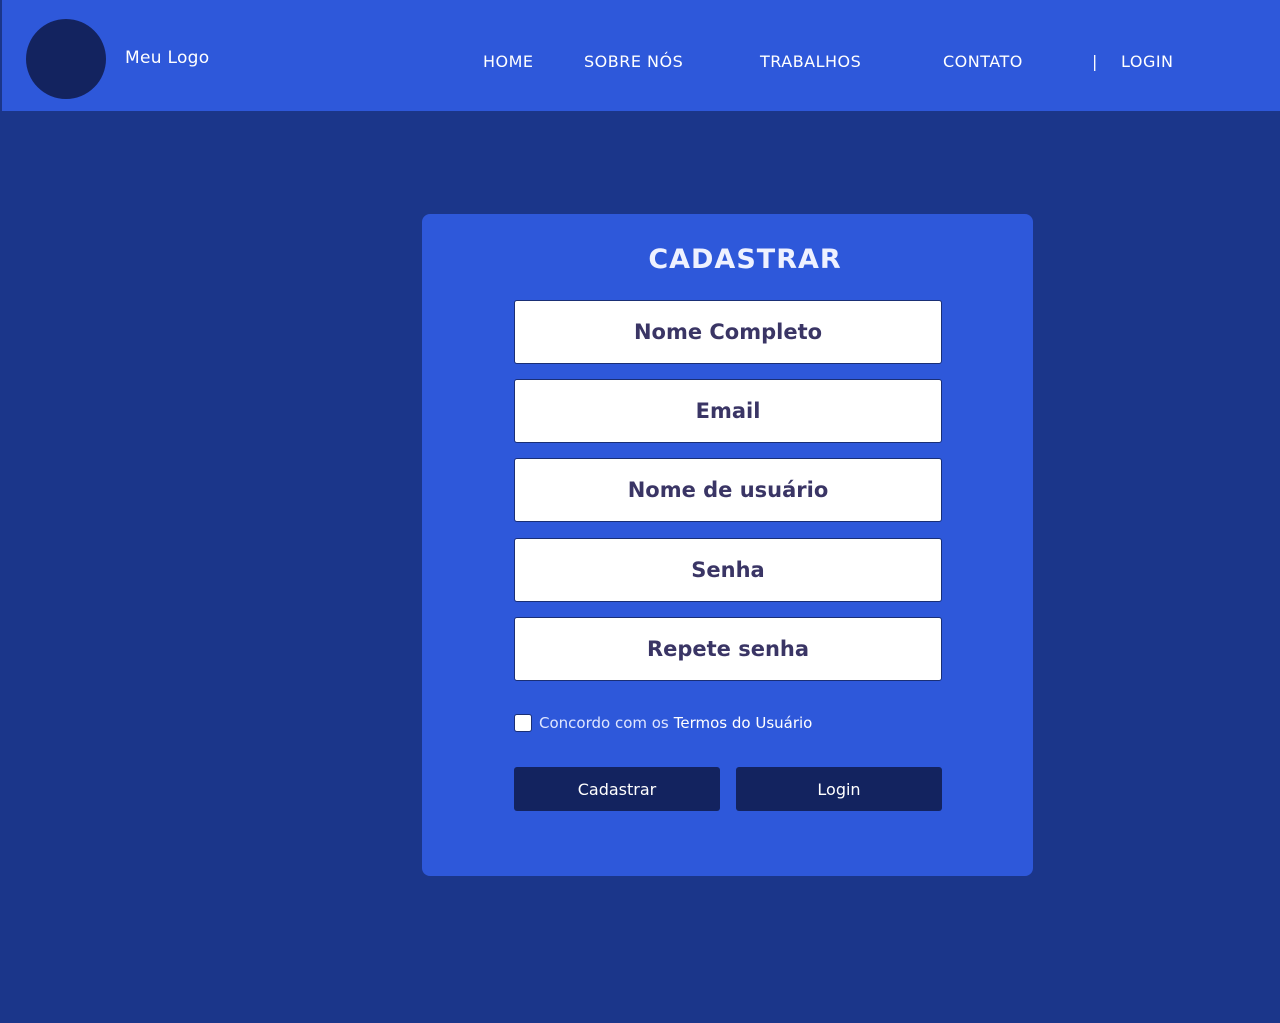  I want to click on password-input, so click(728, 570).